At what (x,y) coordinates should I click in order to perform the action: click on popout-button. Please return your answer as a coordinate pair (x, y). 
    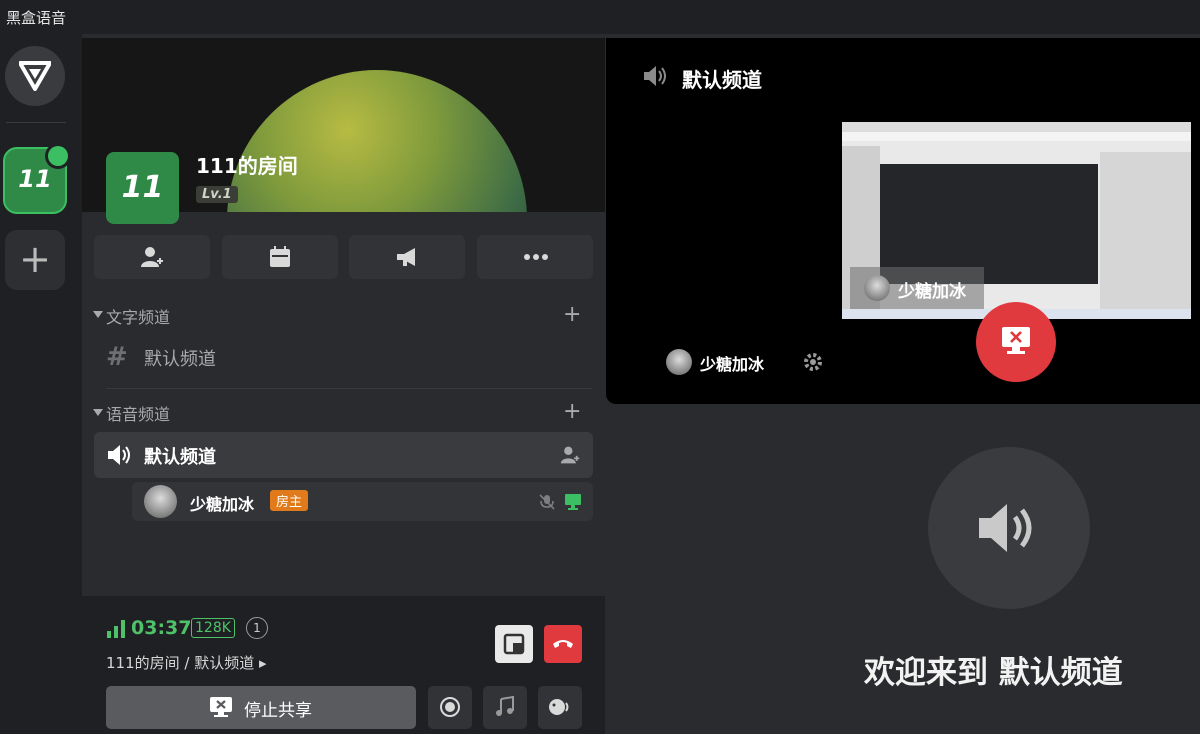
    Looking at the image, I should click on (514, 644).